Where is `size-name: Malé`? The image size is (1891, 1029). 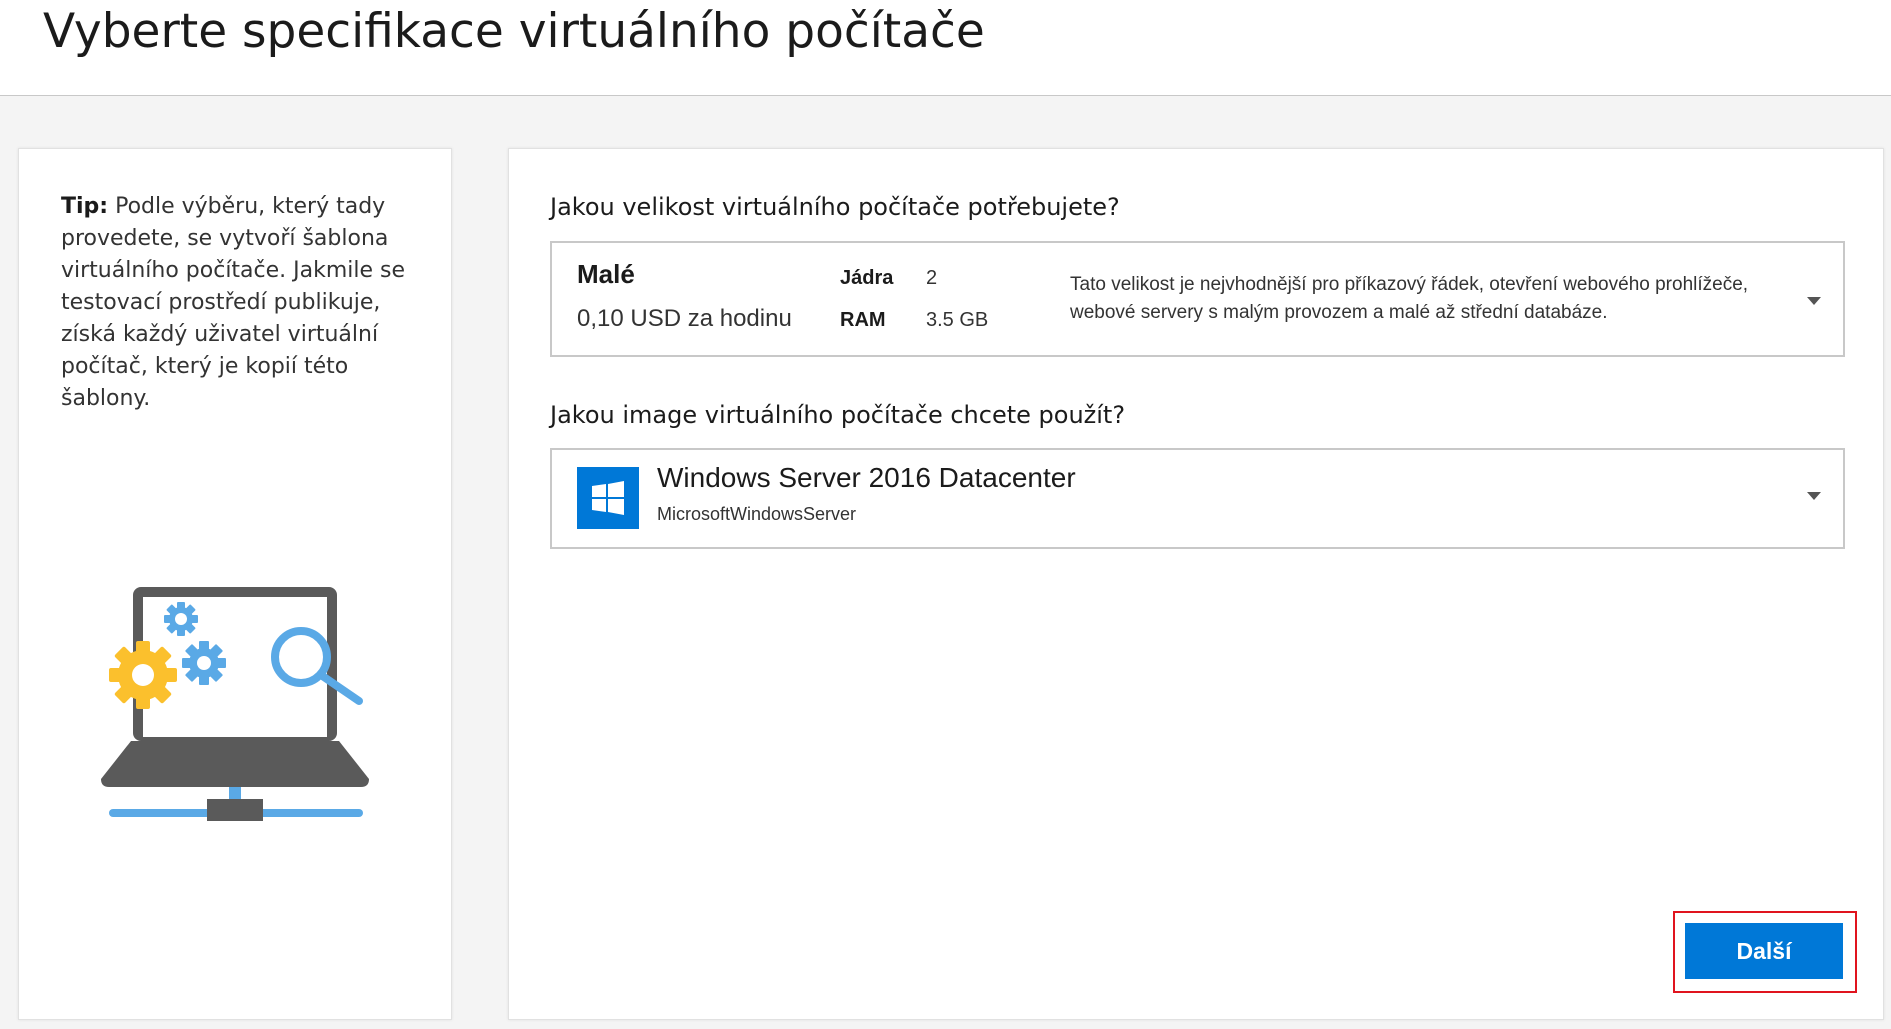 size-name: Malé is located at coordinates (606, 274).